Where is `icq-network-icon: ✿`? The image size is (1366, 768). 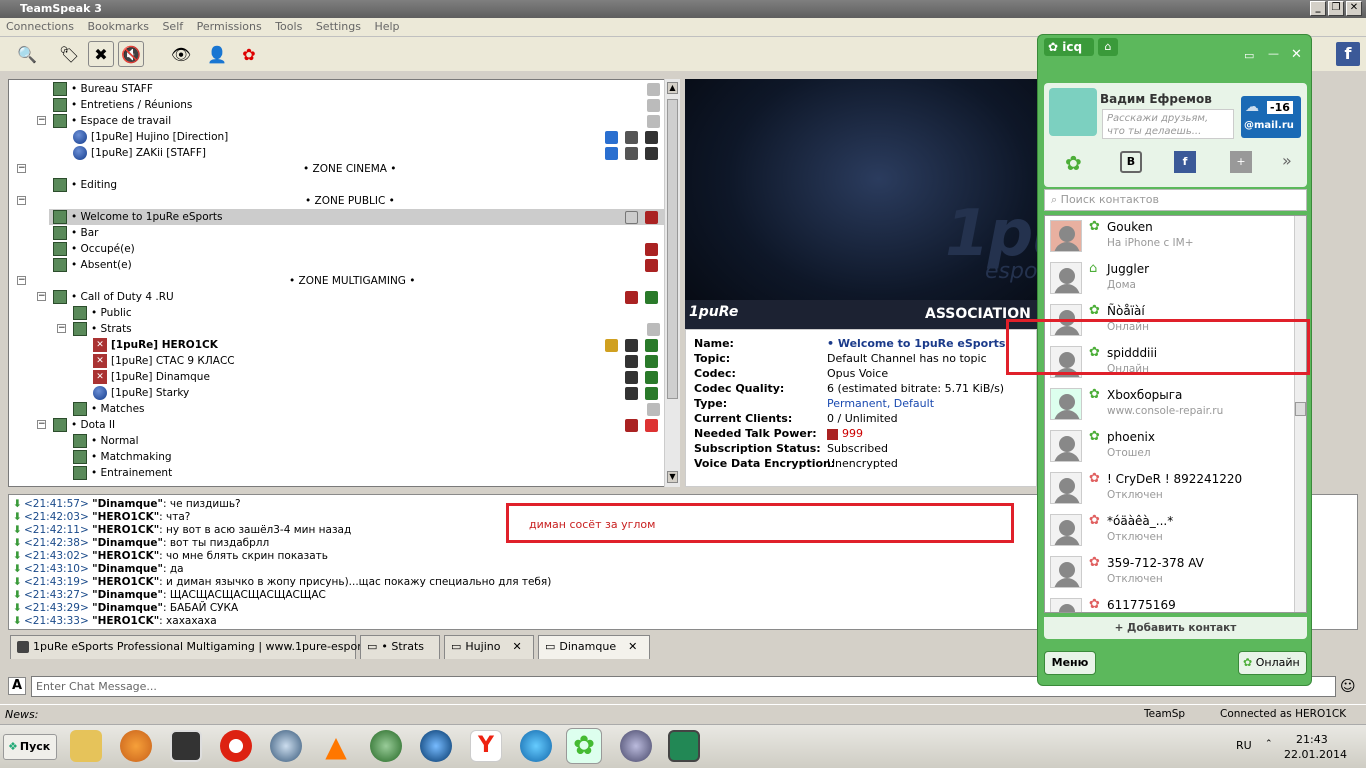
icq-network-icon: ✿ is located at coordinates (1073, 163).